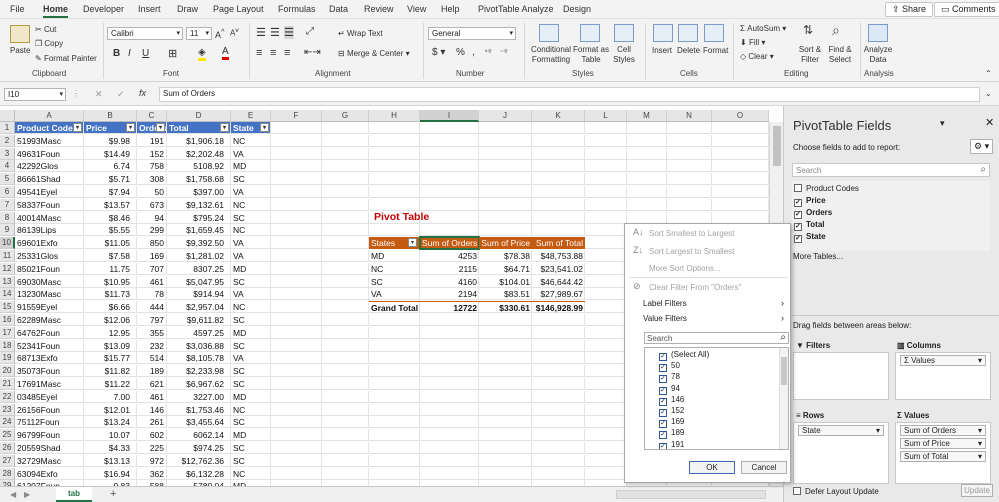 This screenshot has width=999, height=502. I want to click on column-header: B, so click(110, 116).